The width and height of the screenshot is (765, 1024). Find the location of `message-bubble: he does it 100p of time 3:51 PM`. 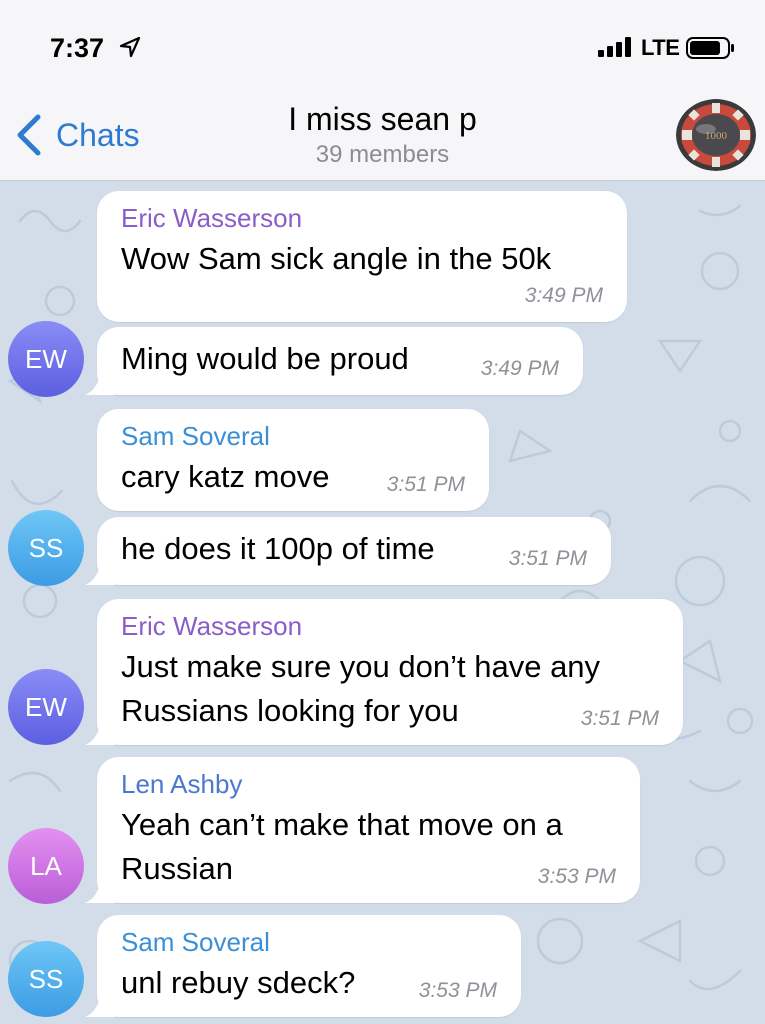

message-bubble: he does it 100p of time 3:51 PM is located at coordinates (348, 551).